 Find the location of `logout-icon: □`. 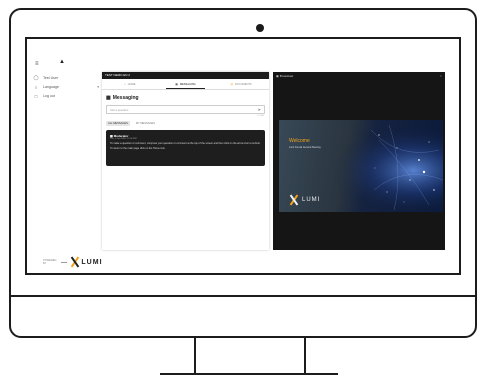

logout-icon: □ is located at coordinates (36, 96).